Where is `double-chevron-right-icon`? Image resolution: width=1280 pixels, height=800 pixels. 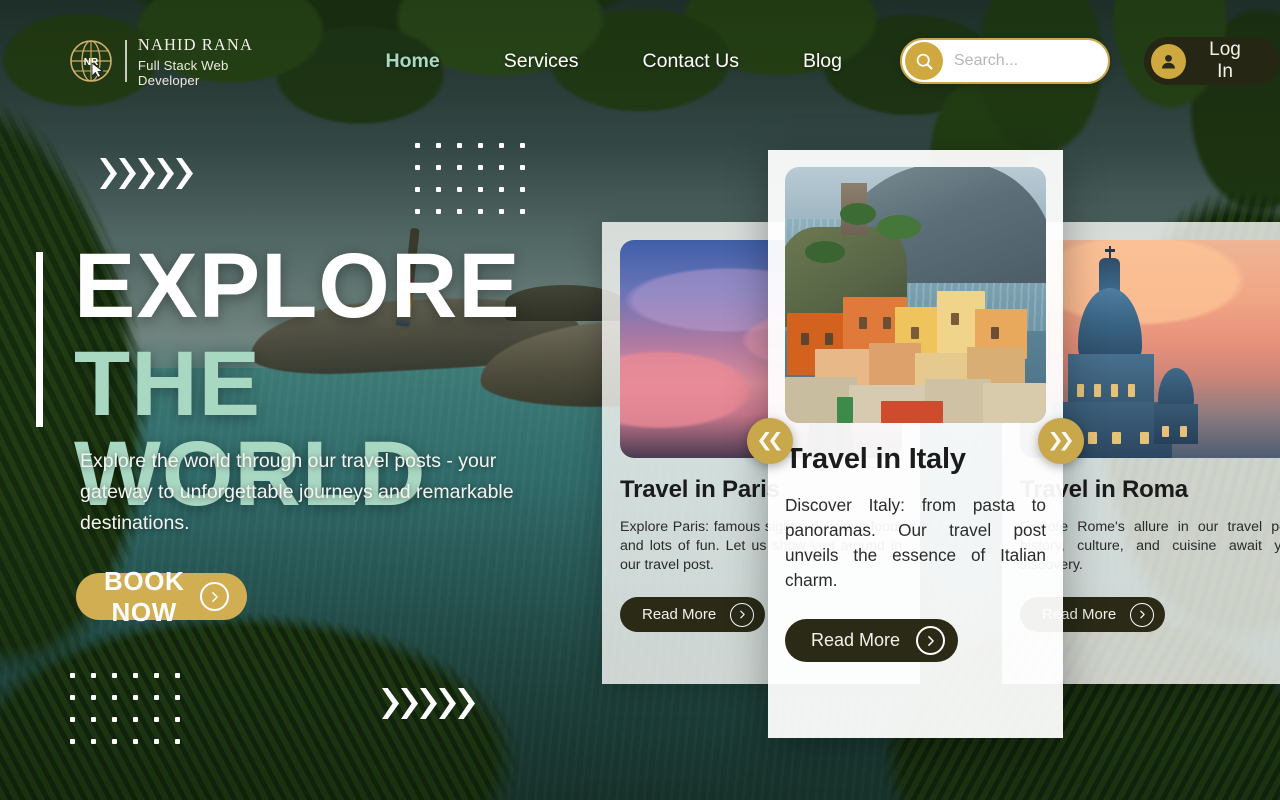
double-chevron-right-icon is located at coordinates (1061, 441).